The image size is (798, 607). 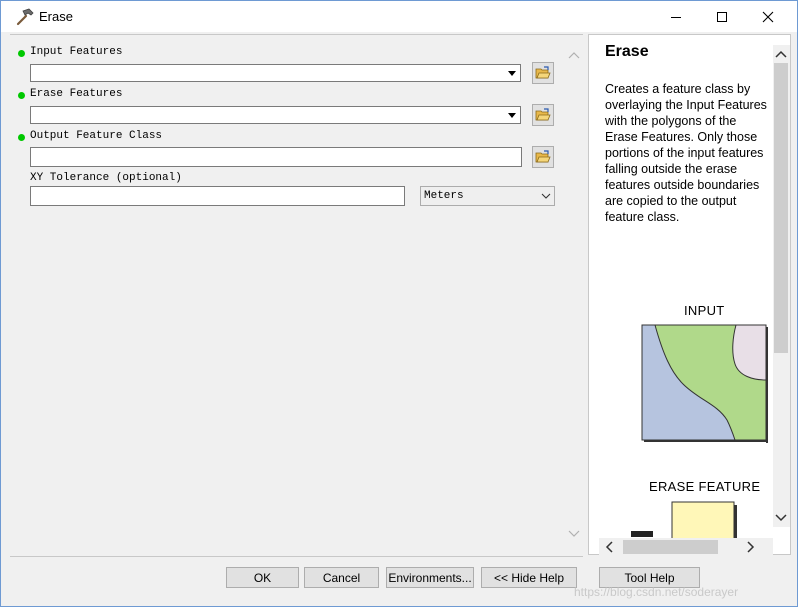 What do you see at coordinates (781, 208) in the screenshot?
I see `help-vertical-scroll-thumb` at bounding box center [781, 208].